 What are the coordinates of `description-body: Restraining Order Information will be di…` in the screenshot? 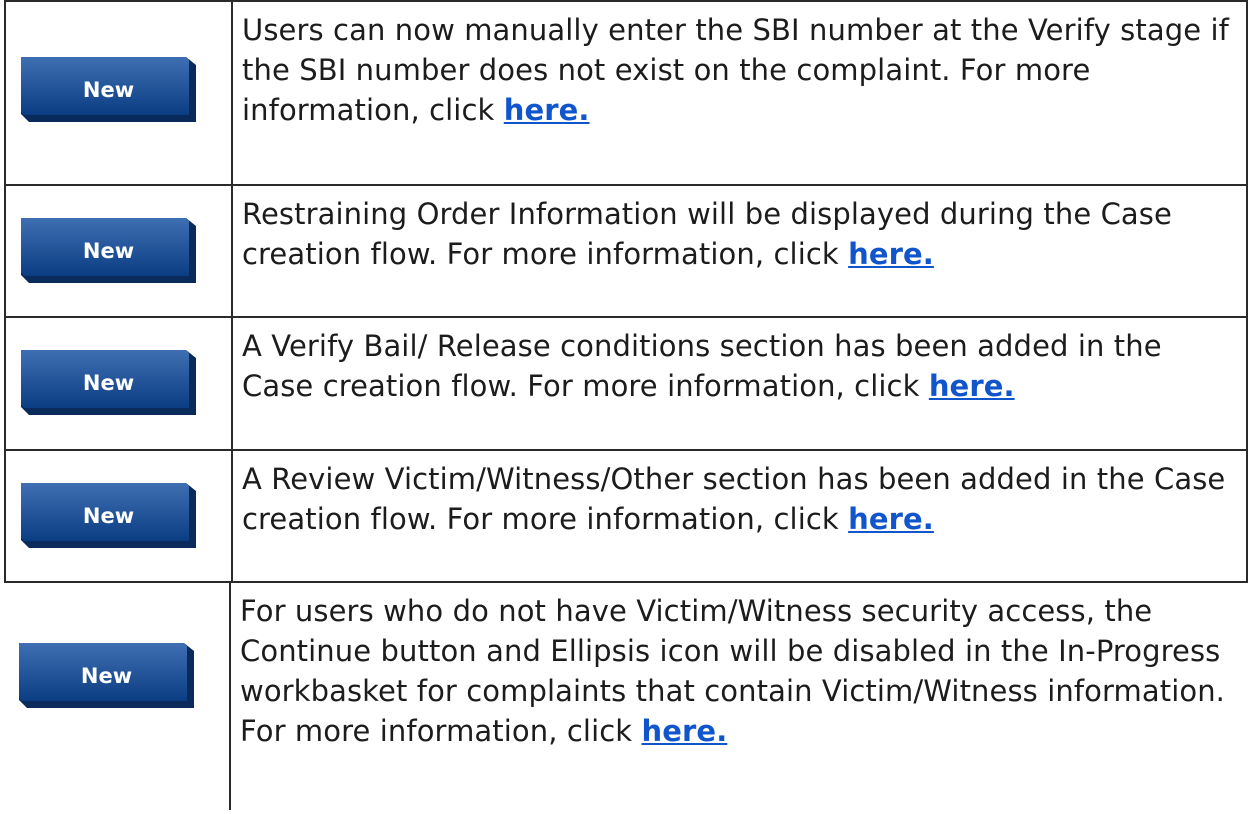 It's located at (707, 234).